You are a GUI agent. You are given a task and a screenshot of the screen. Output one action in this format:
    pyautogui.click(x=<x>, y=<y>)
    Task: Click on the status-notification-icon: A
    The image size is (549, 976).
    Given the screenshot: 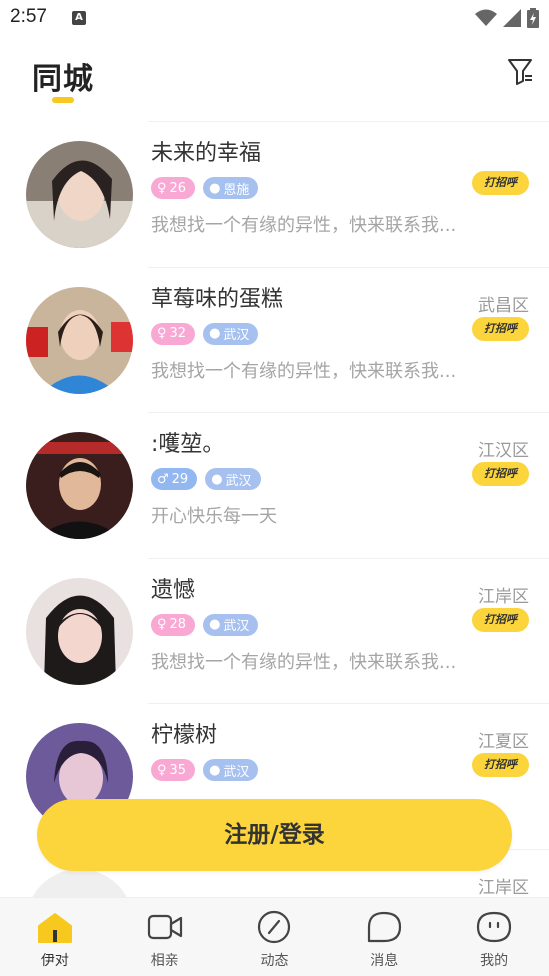 What is the action you would take?
    pyautogui.click(x=79, y=18)
    